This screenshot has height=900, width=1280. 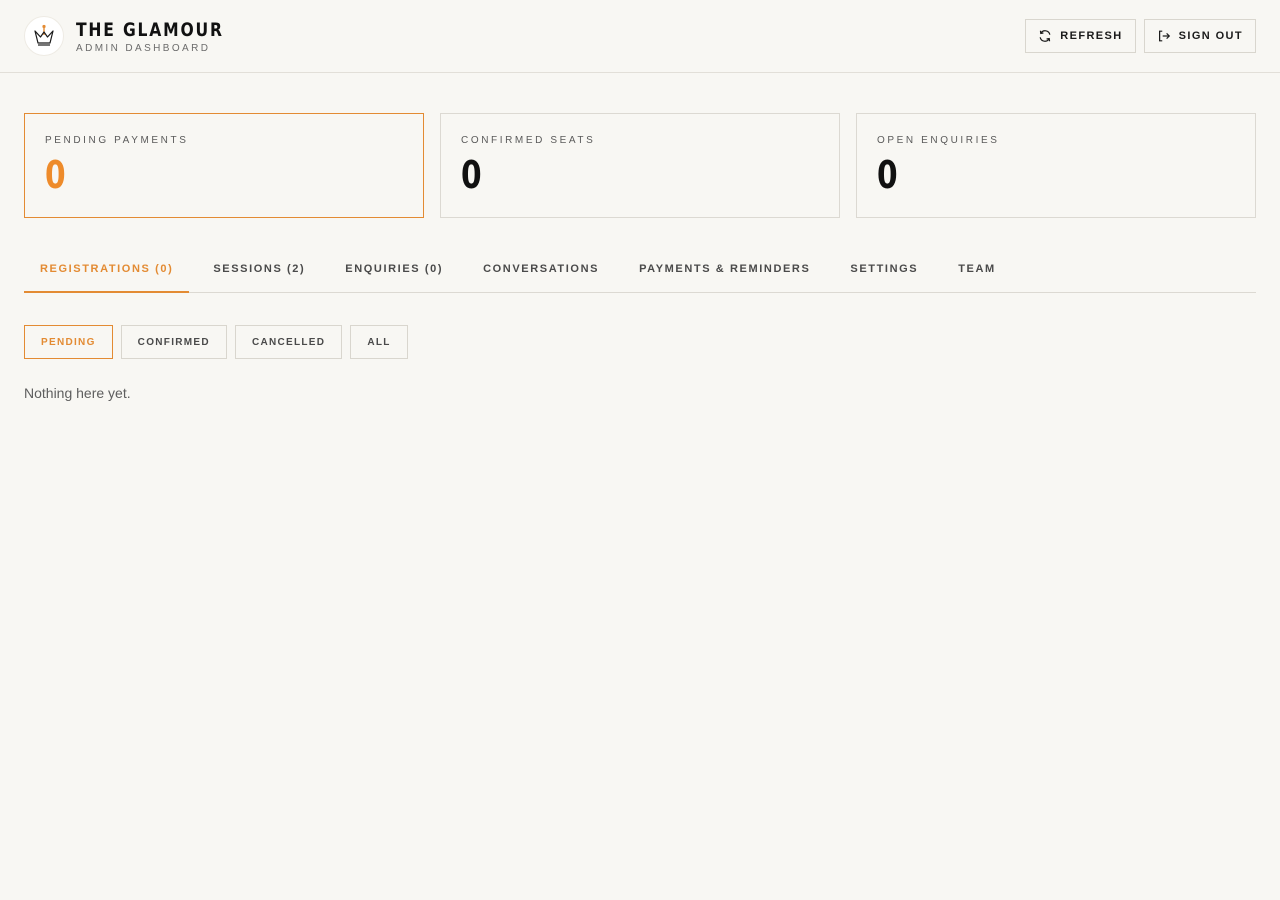 What do you see at coordinates (379, 342) in the screenshot?
I see `filter-all: ALL` at bounding box center [379, 342].